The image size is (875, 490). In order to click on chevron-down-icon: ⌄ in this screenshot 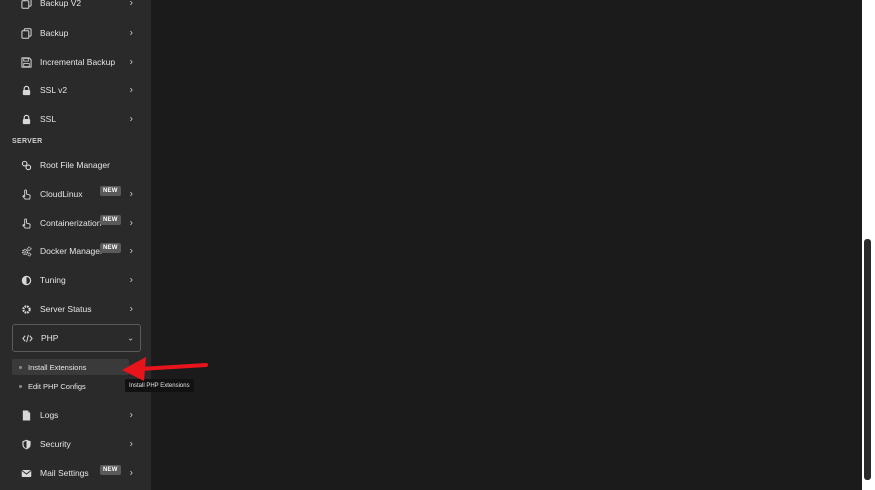, I will do `click(130, 338)`.